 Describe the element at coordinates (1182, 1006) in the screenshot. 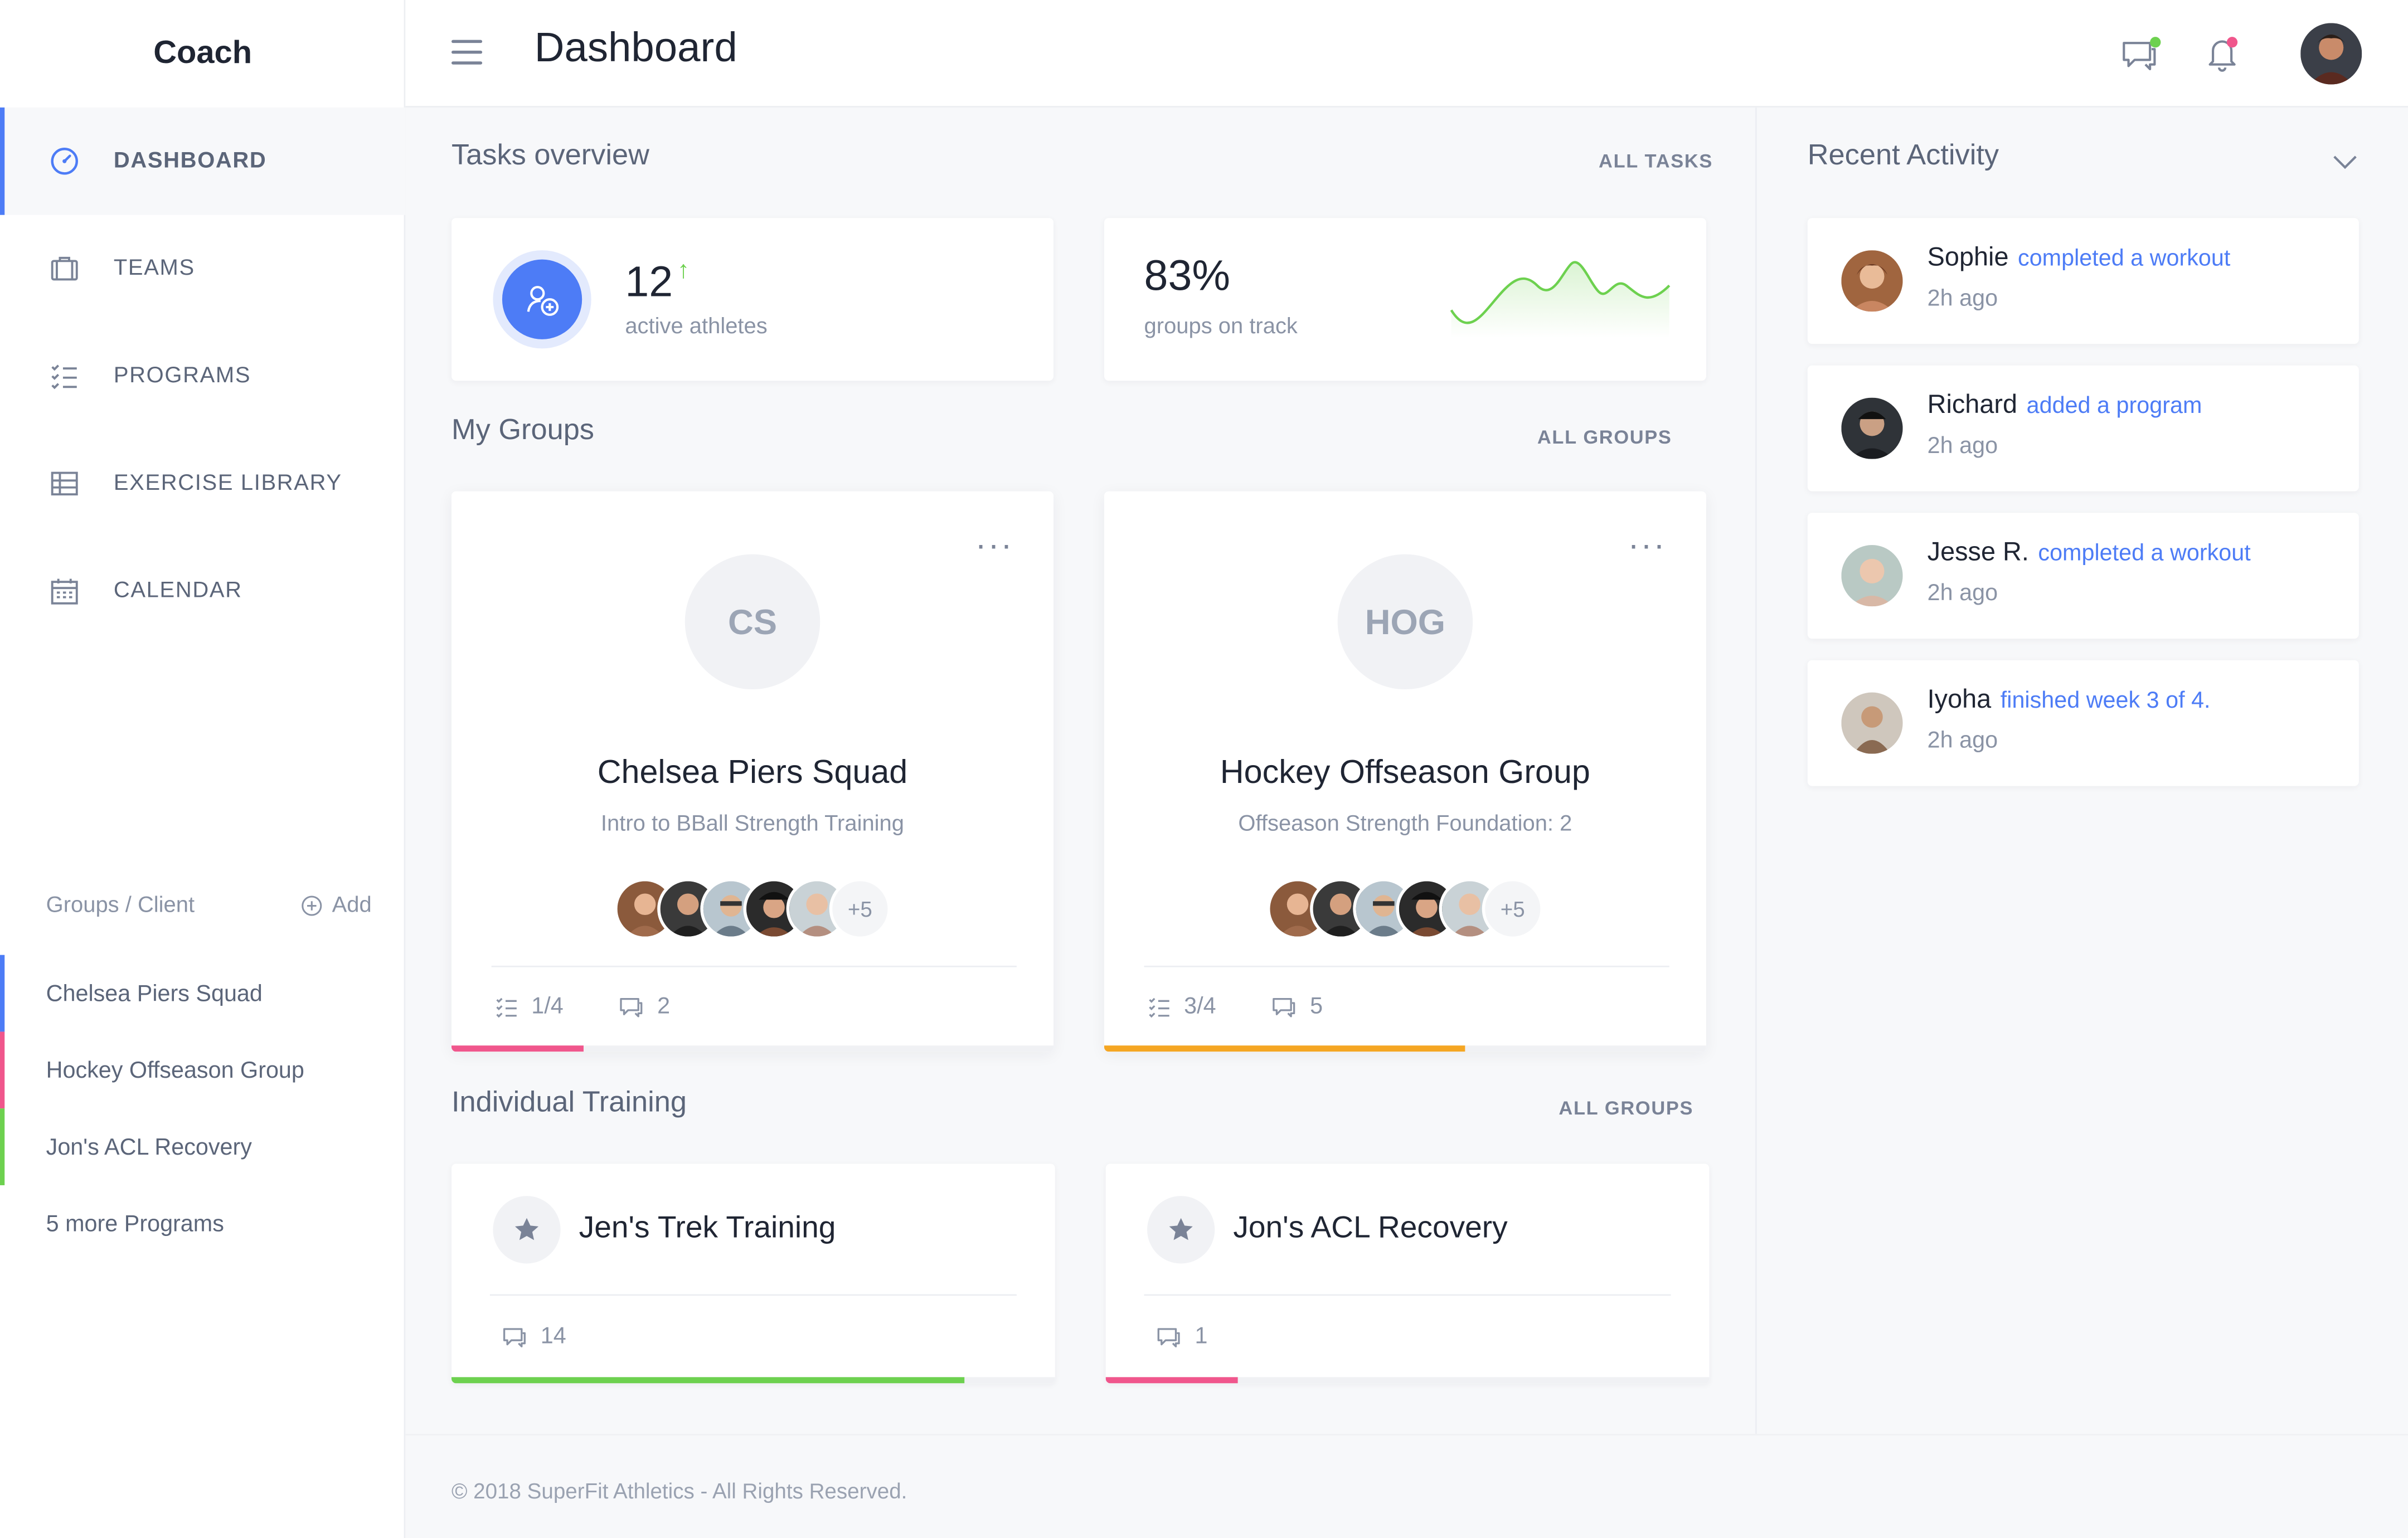

I see `tasks-count: 3/4` at that location.